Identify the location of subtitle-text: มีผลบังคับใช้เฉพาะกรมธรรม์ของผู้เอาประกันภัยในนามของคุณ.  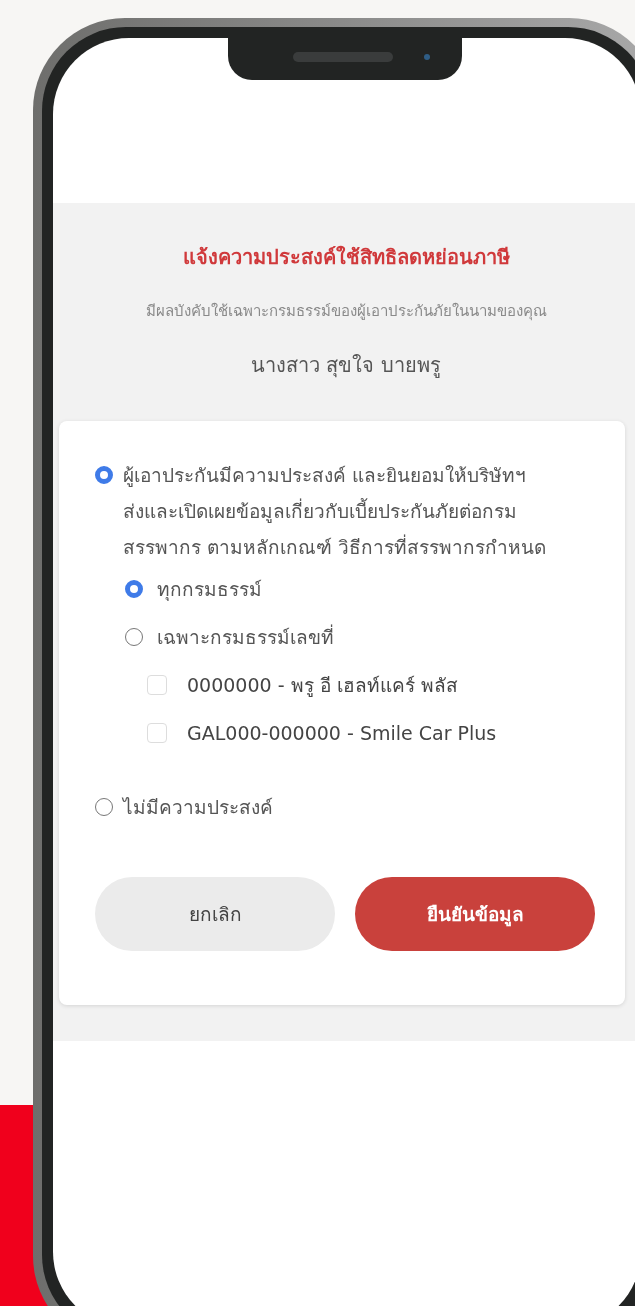
(346, 312).